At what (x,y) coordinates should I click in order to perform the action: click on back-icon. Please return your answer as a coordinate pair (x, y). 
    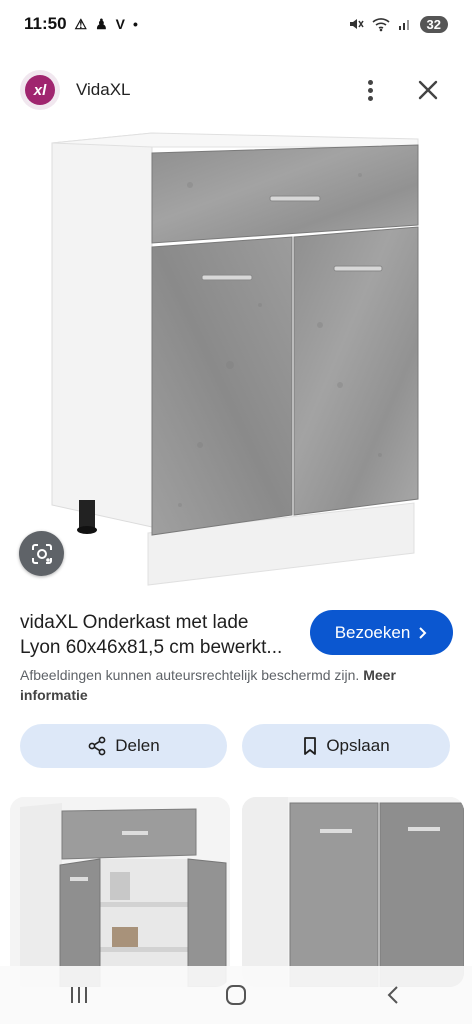
    Looking at the image, I should click on (393, 995).